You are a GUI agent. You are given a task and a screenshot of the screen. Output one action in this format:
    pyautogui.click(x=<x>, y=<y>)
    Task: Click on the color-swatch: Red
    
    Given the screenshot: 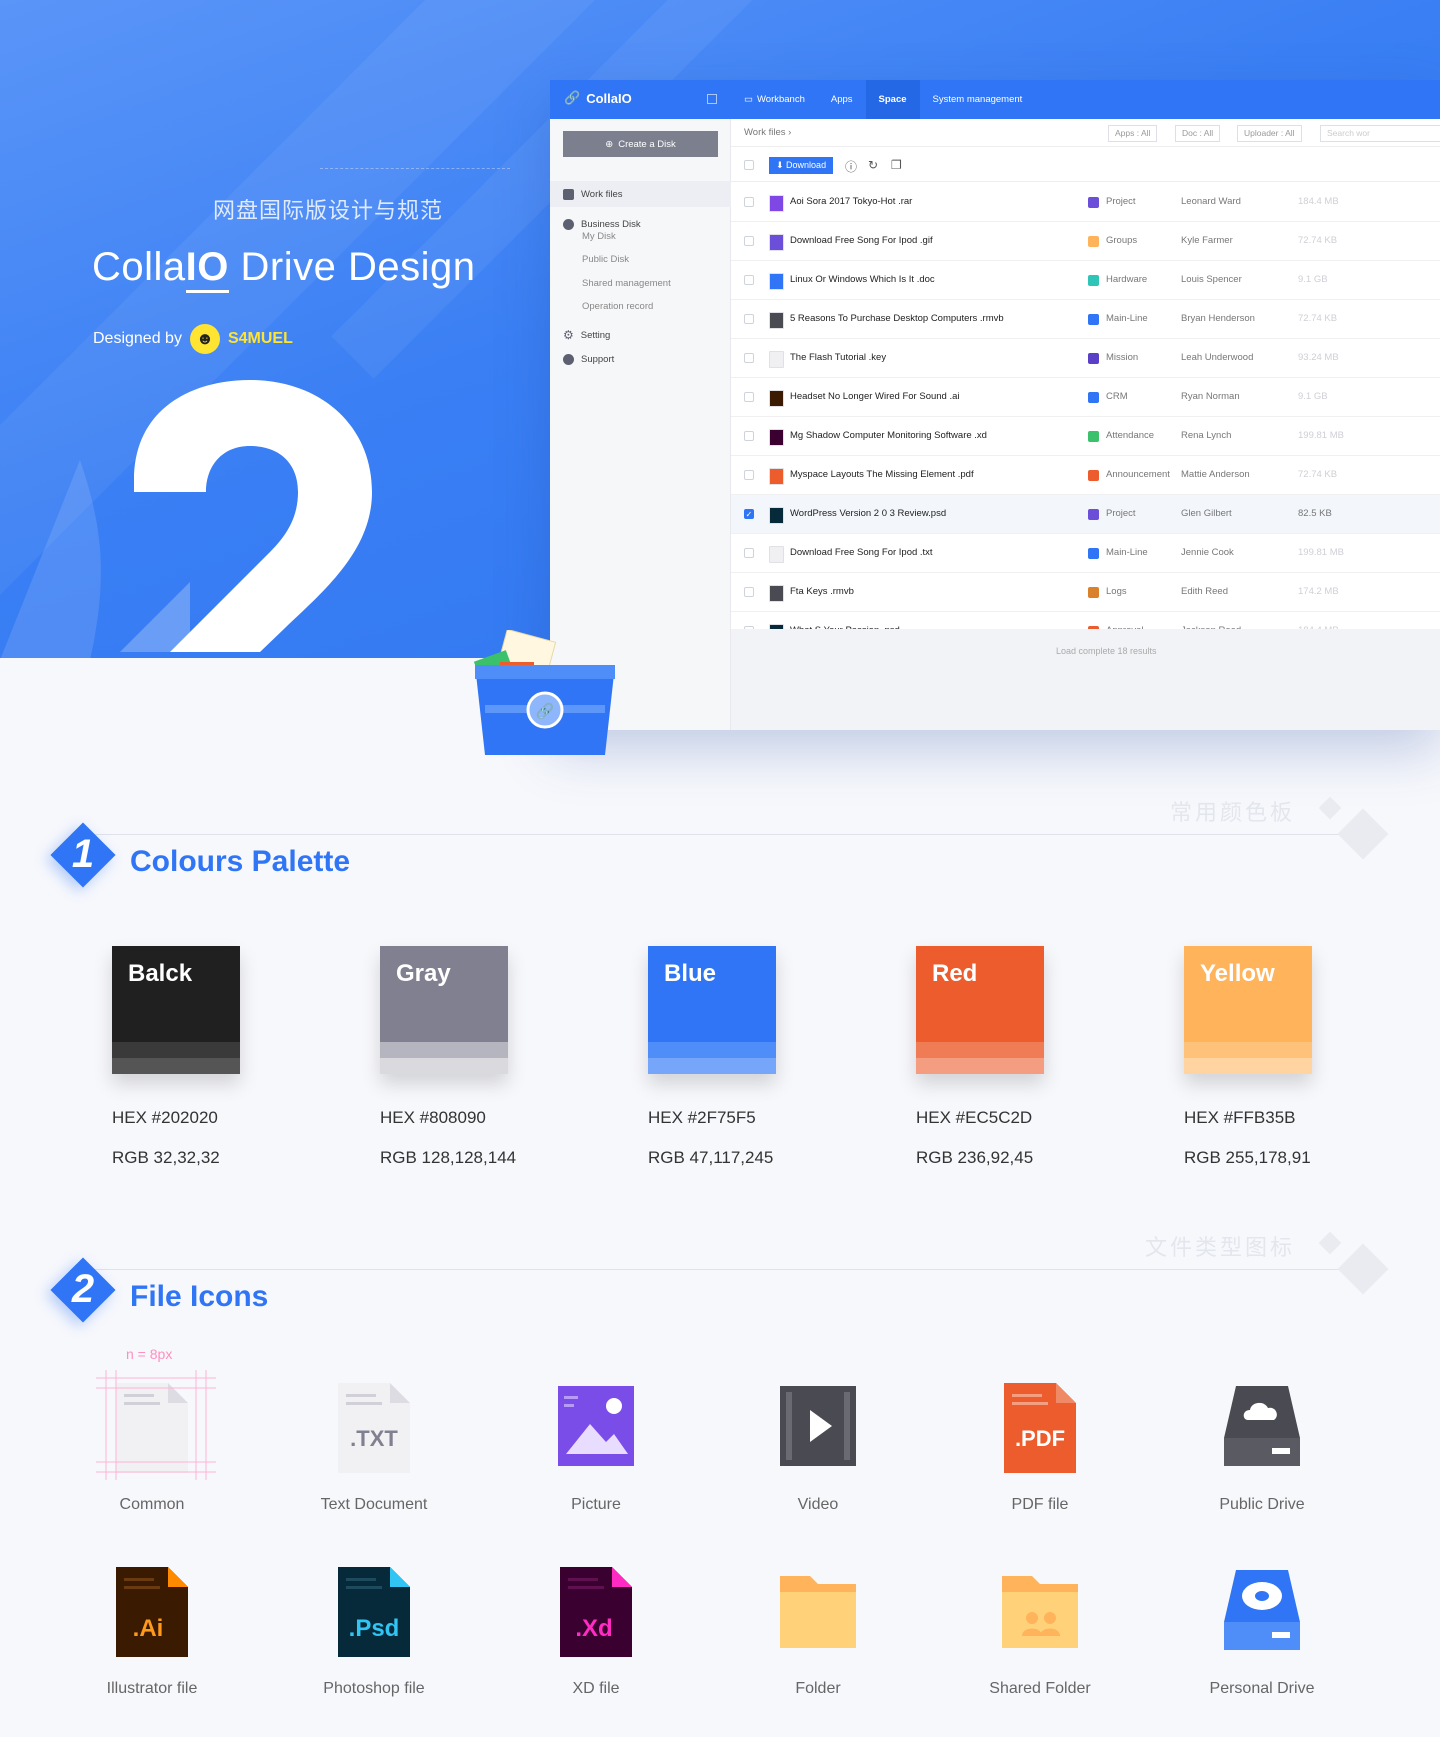 What is the action you would take?
    pyautogui.click(x=980, y=1010)
    